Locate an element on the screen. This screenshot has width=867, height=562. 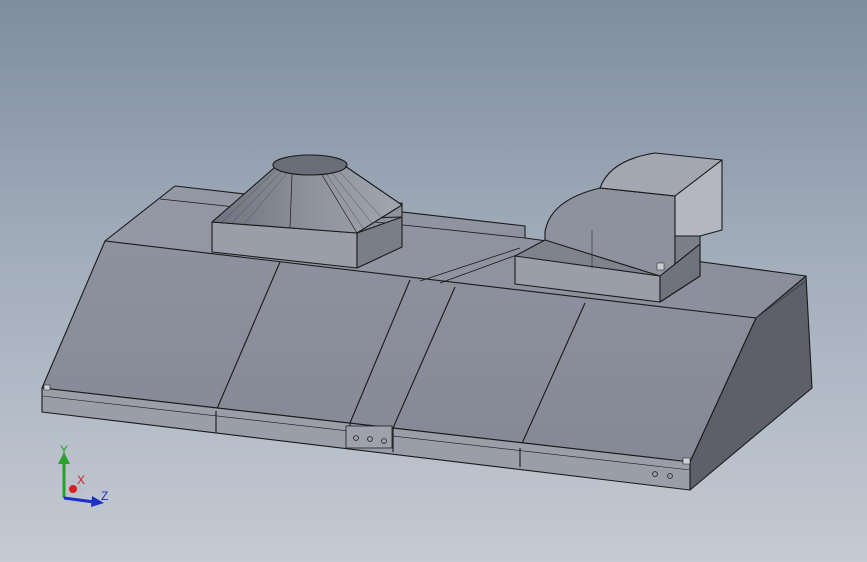
round-duct-transition is located at coordinates (307, 211).